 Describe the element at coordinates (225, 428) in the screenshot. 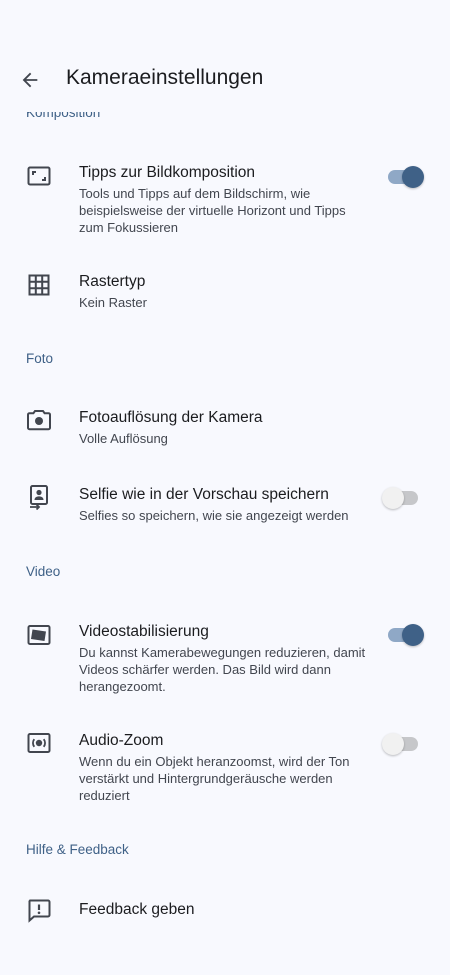

I see `setting-photo-resolution: Fotoauflösung der Kamera Volle Auflösung` at that location.